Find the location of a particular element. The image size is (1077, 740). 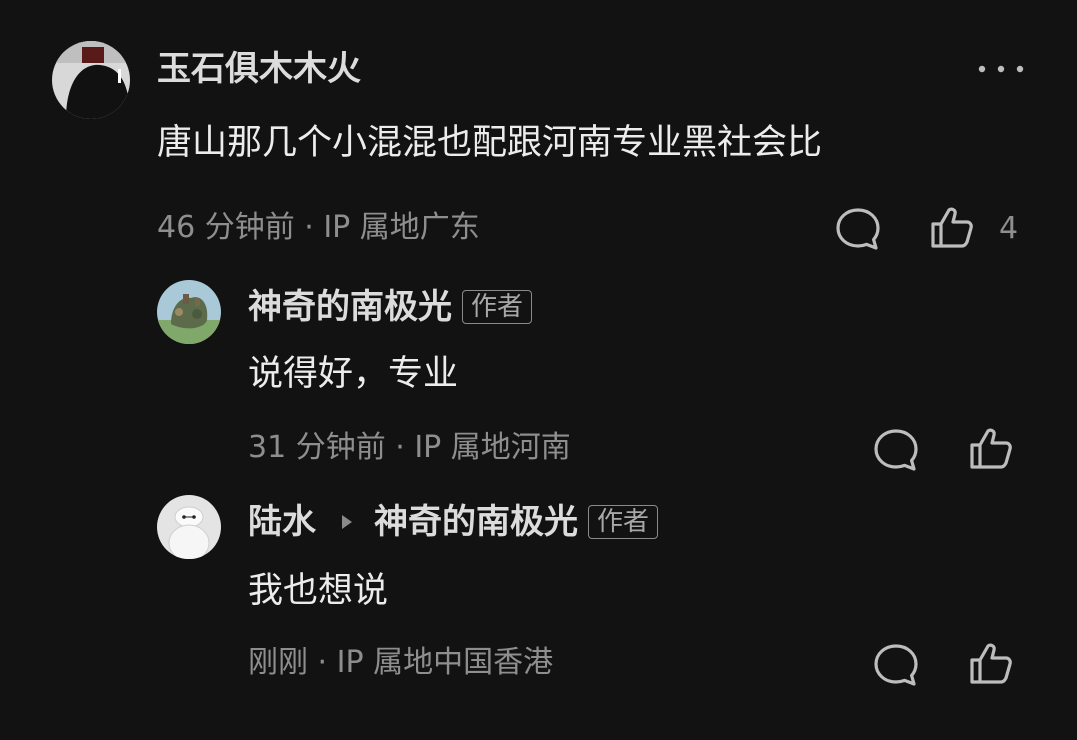

more-dots-icon is located at coordinates (1001, 69).